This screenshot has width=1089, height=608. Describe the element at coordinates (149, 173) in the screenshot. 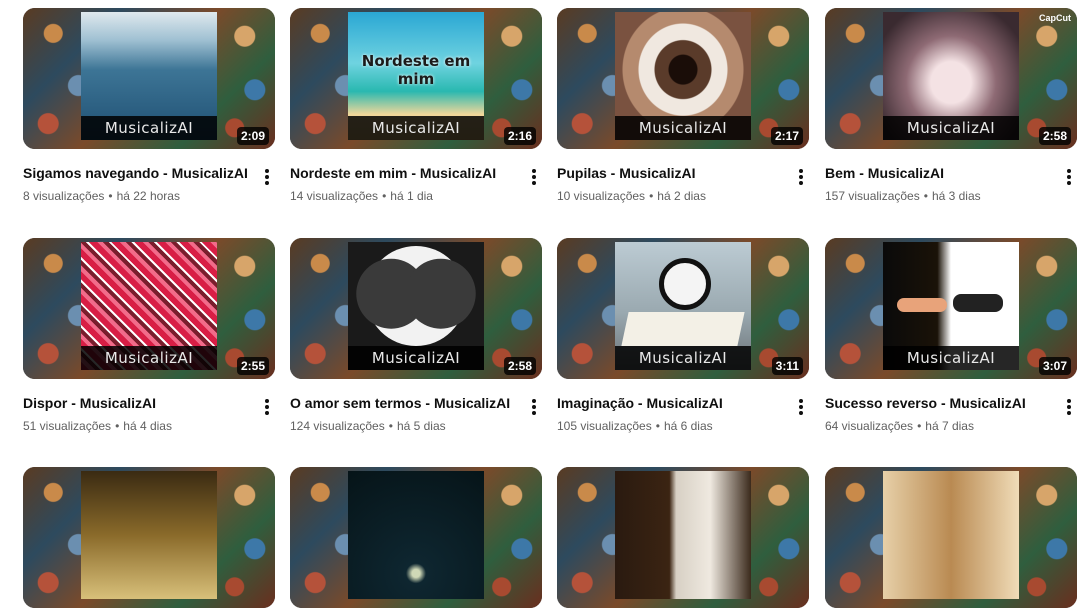

I see `video-title: Sigamos navegando - MusicalizAI` at that location.